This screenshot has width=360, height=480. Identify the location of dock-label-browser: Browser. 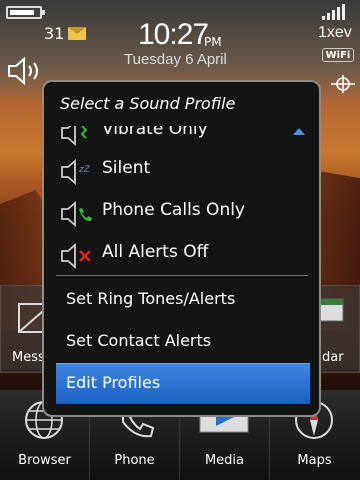
(44, 460).